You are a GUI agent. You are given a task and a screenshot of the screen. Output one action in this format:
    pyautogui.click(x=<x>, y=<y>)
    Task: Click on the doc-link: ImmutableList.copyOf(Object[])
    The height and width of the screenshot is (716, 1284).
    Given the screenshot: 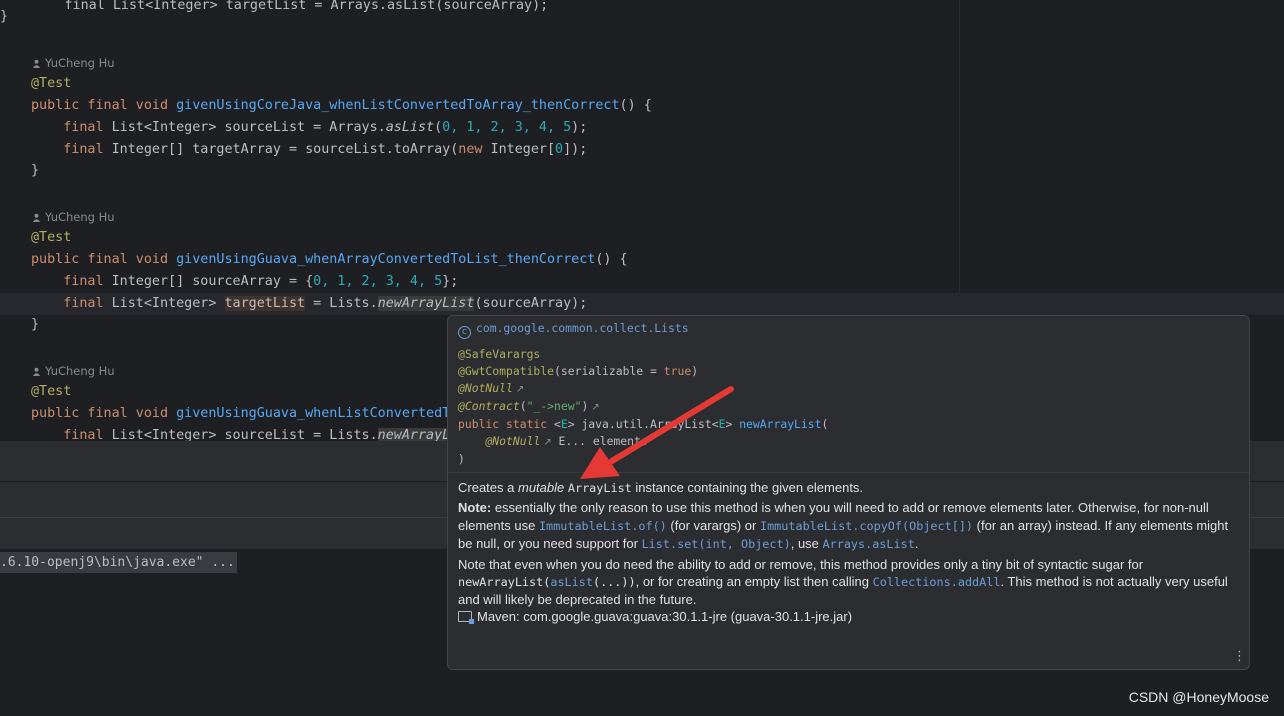 What is the action you would take?
    pyautogui.click(x=866, y=526)
    